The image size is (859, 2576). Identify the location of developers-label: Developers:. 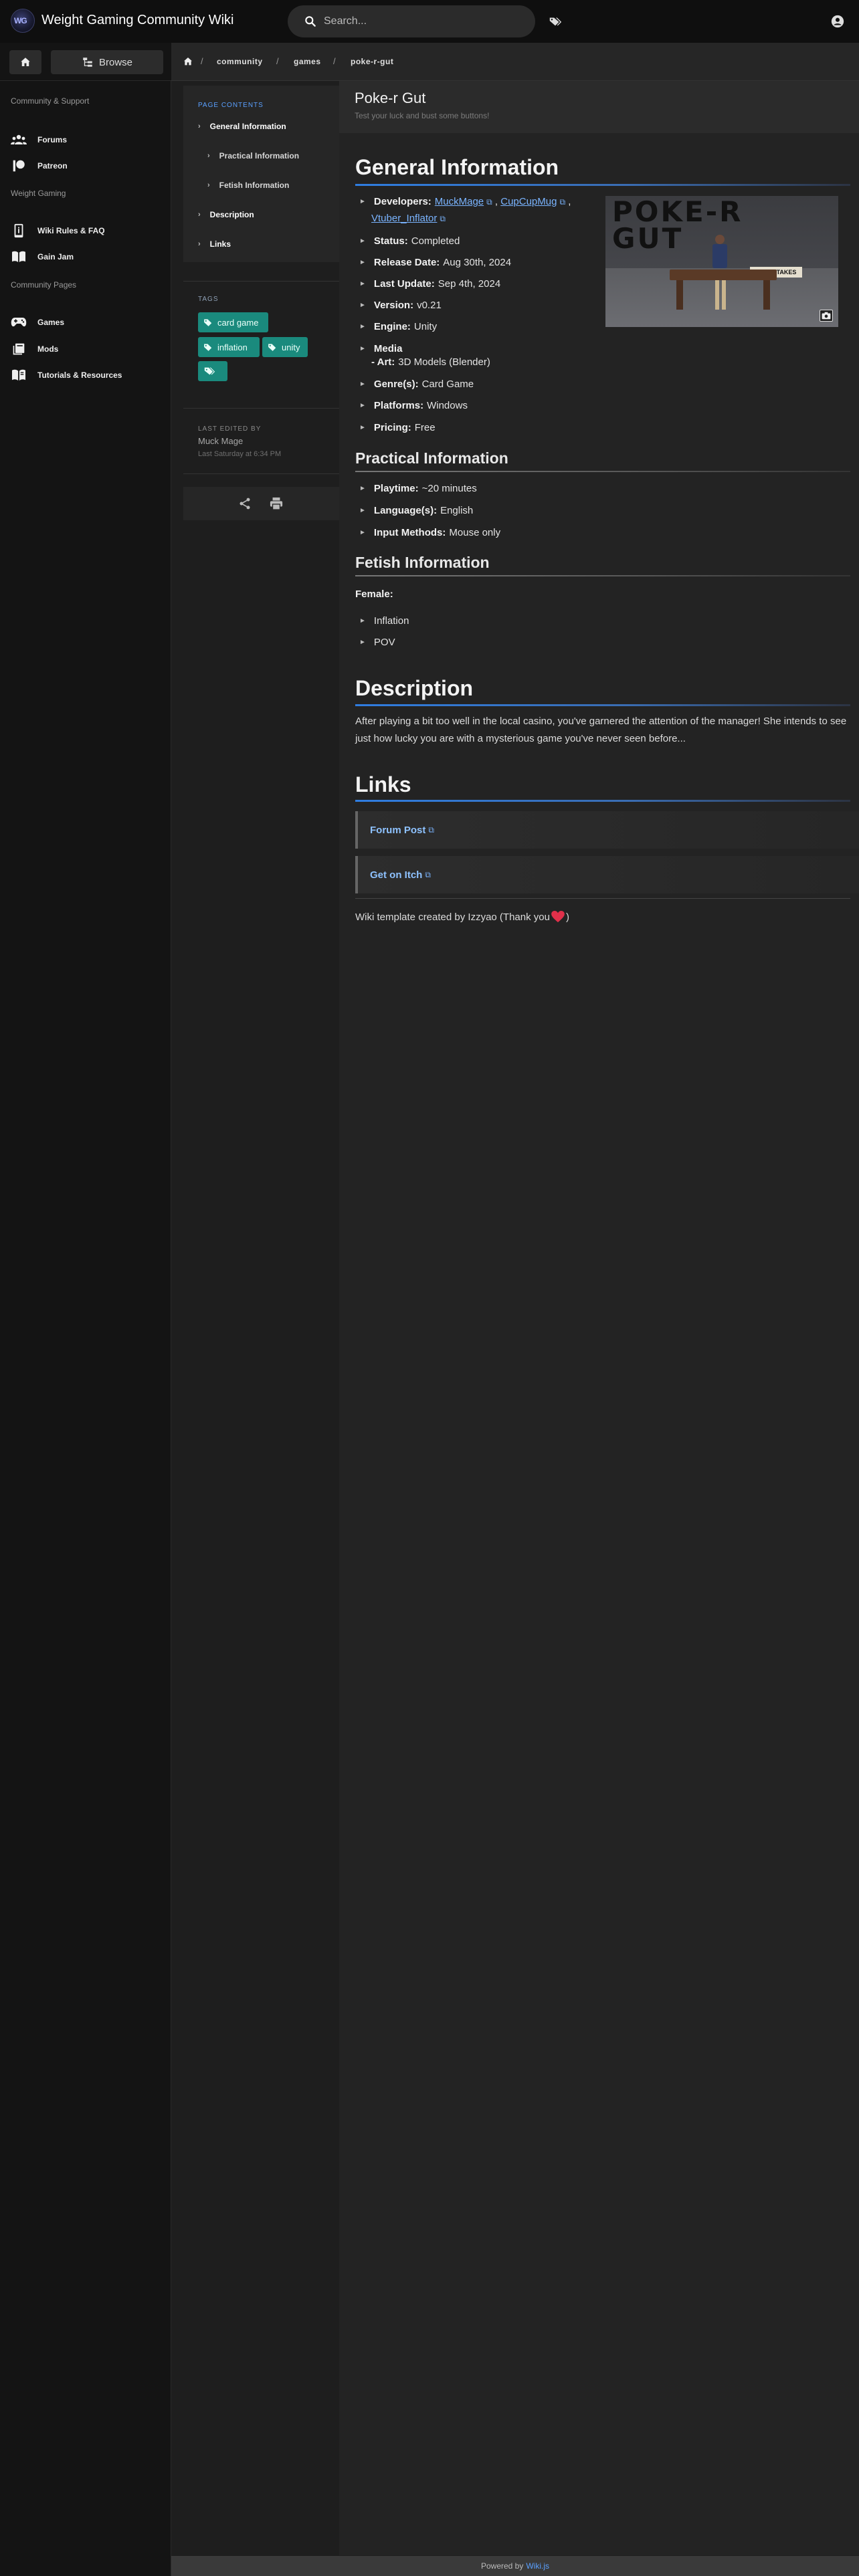
(402, 202).